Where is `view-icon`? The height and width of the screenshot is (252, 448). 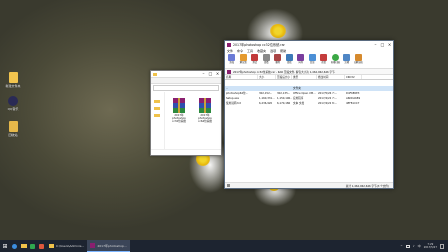 view-icon is located at coordinates (266, 57).